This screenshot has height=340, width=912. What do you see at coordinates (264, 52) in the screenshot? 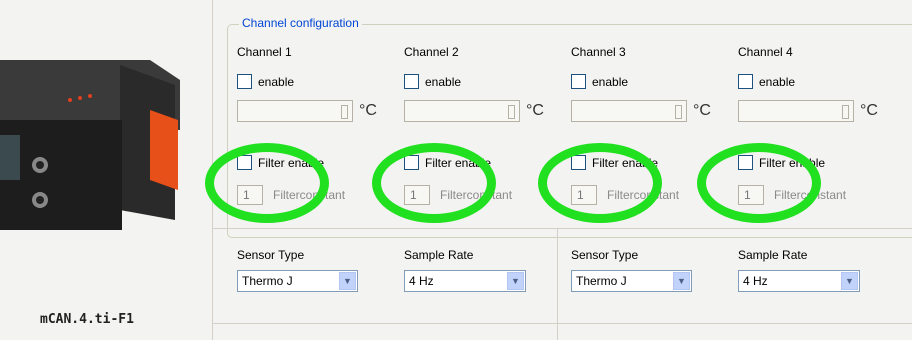
I see `channel-label: Channel 1` at bounding box center [264, 52].